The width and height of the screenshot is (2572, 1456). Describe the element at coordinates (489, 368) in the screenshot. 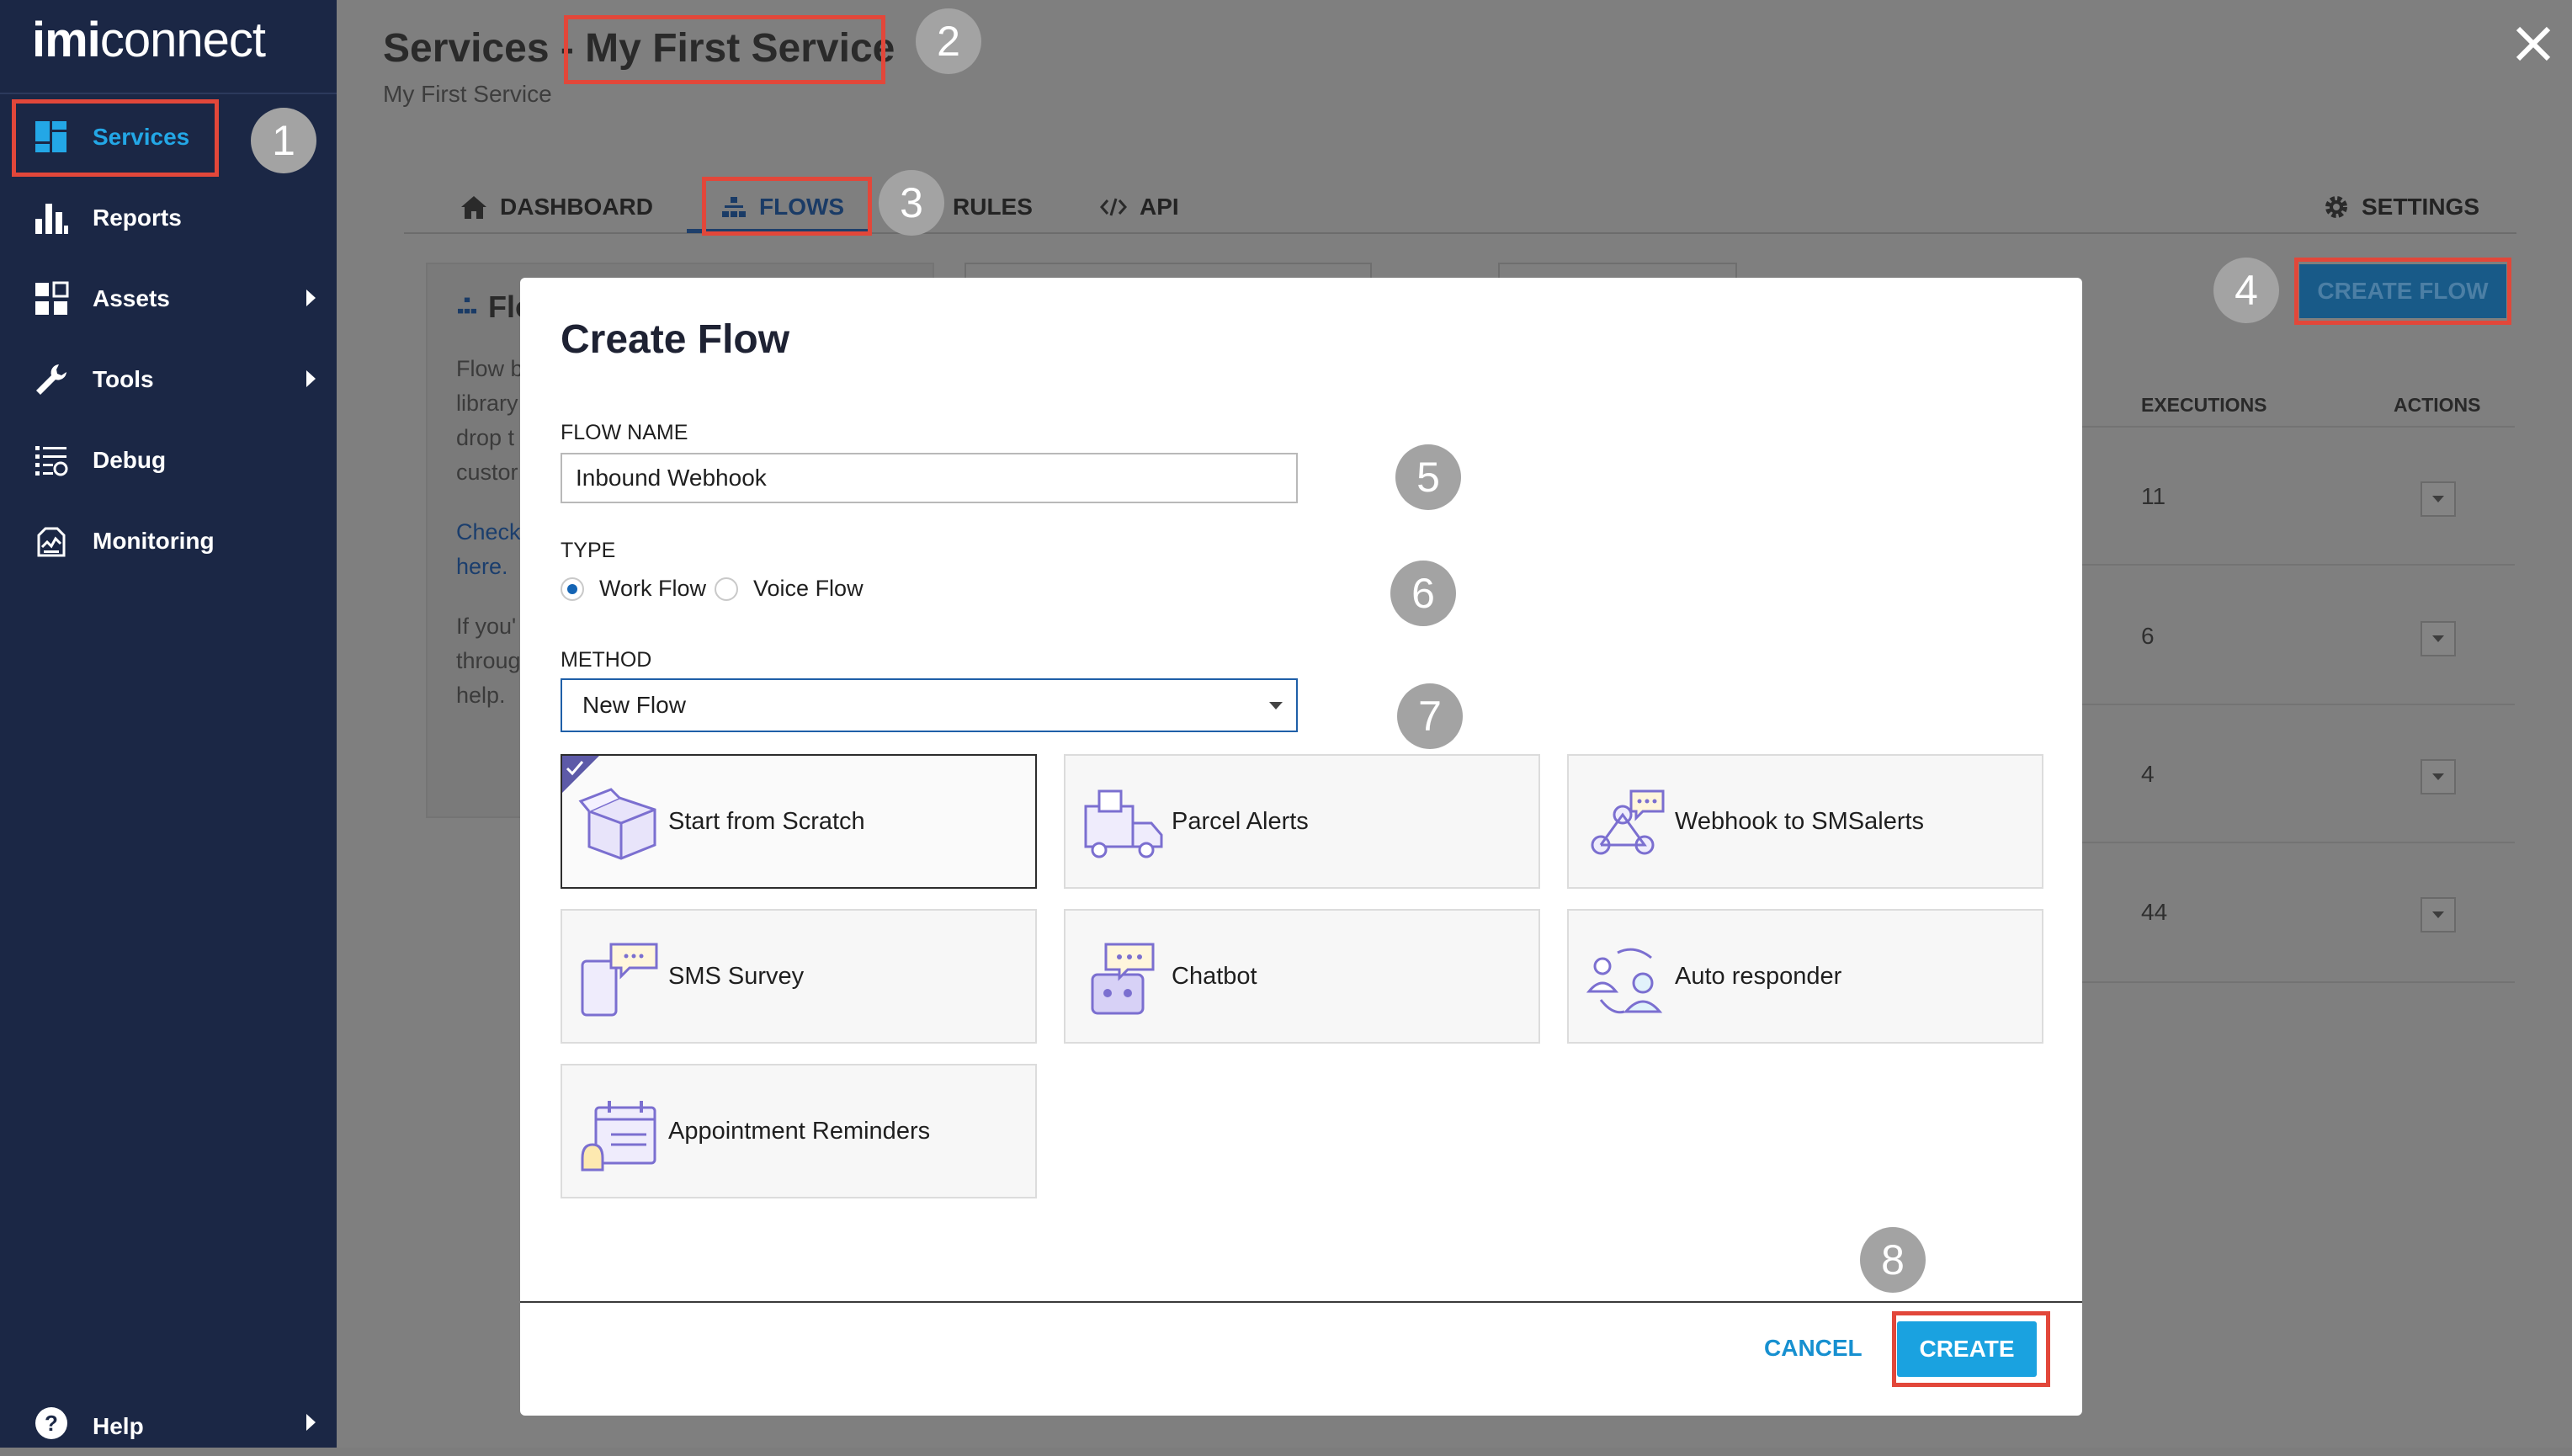

I see `card-text-line: Flow b` at that location.